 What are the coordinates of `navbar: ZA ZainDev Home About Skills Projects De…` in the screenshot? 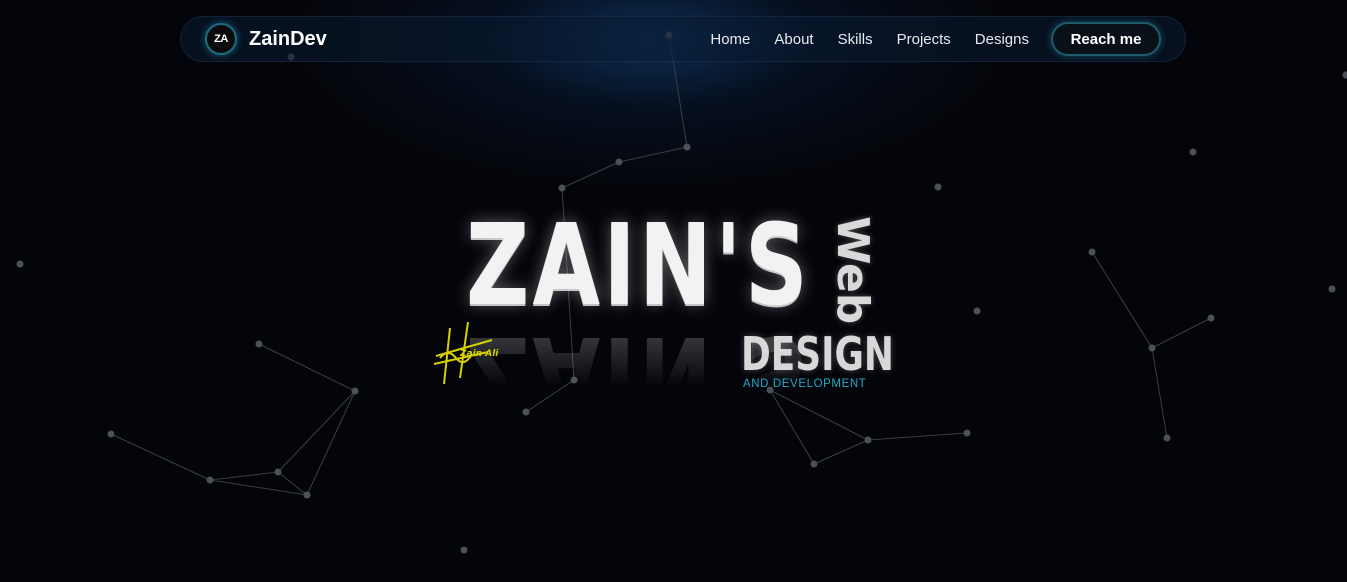 It's located at (683, 39).